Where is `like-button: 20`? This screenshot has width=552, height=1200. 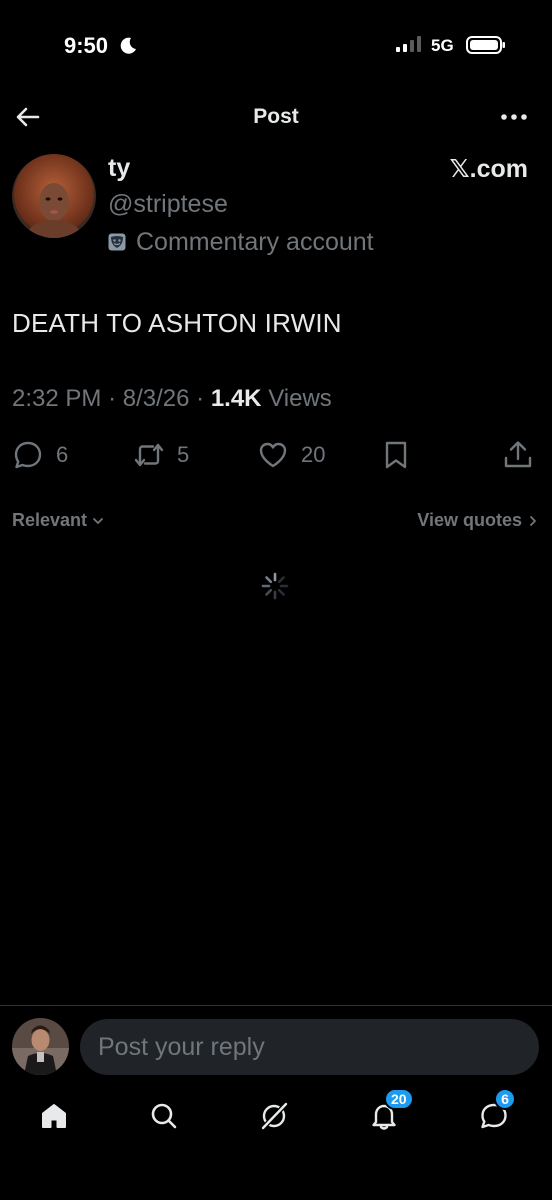 like-button: 20 is located at coordinates (291, 455).